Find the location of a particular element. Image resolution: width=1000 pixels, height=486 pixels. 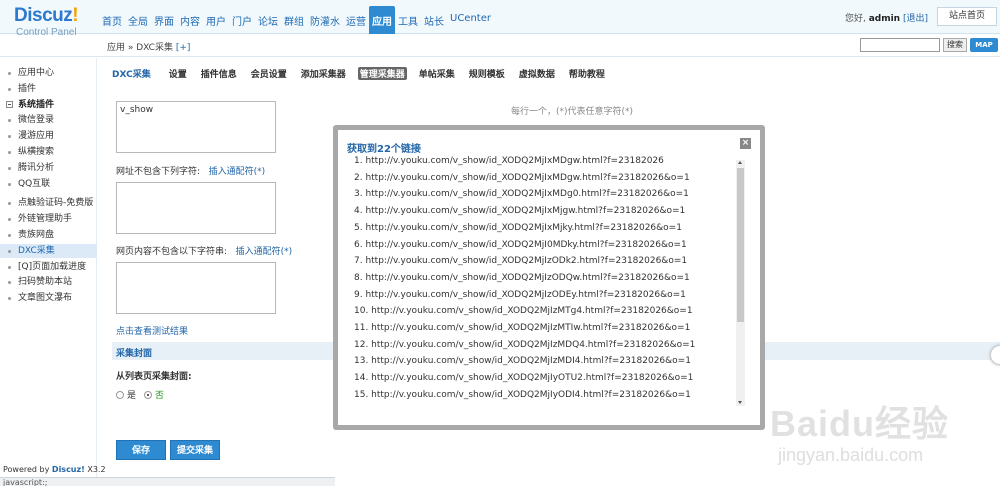

radio-no is located at coordinates (148, 394).